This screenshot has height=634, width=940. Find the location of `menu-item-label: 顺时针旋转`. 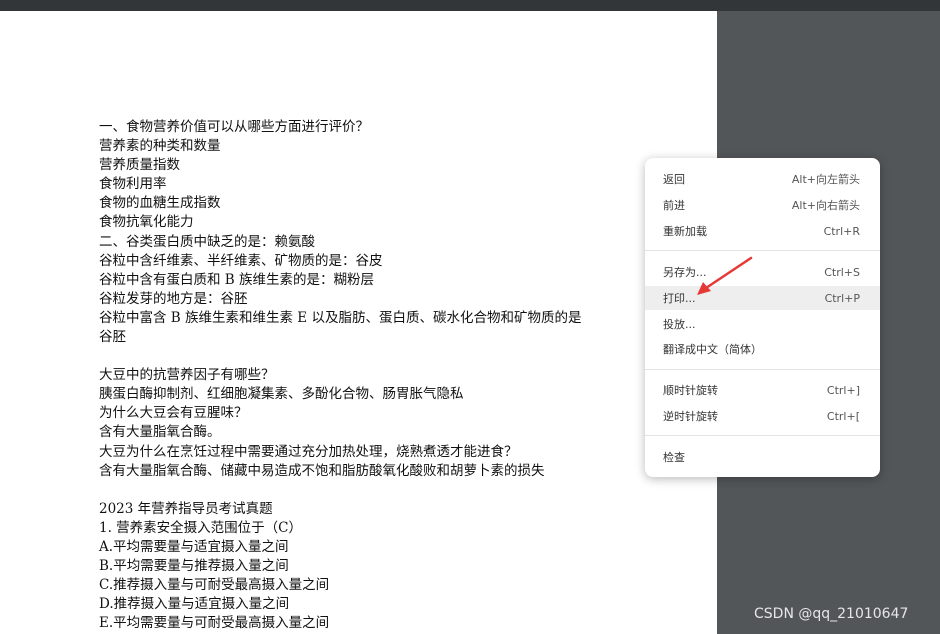

menu-item-label: 顺时针旋转 is located at coordinates (690, 390).